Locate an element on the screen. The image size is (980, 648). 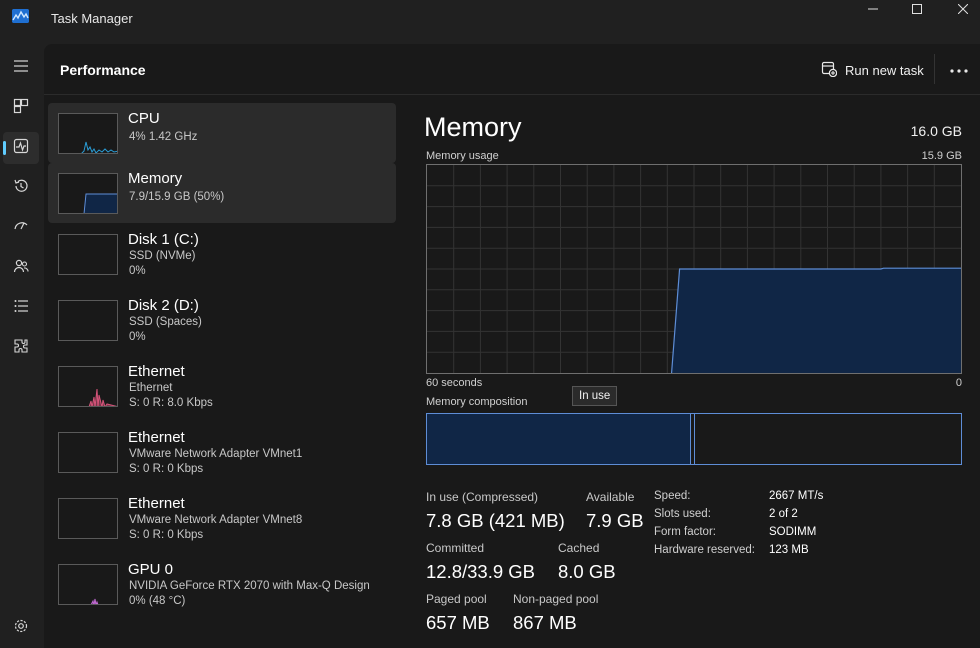
minimize-icon is located at coordinates (873, 10).